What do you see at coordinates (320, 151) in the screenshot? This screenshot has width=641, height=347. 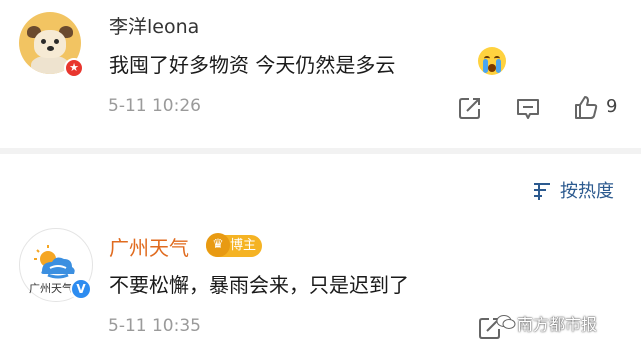 I see `section-divider` at bounding box center [320, 151].